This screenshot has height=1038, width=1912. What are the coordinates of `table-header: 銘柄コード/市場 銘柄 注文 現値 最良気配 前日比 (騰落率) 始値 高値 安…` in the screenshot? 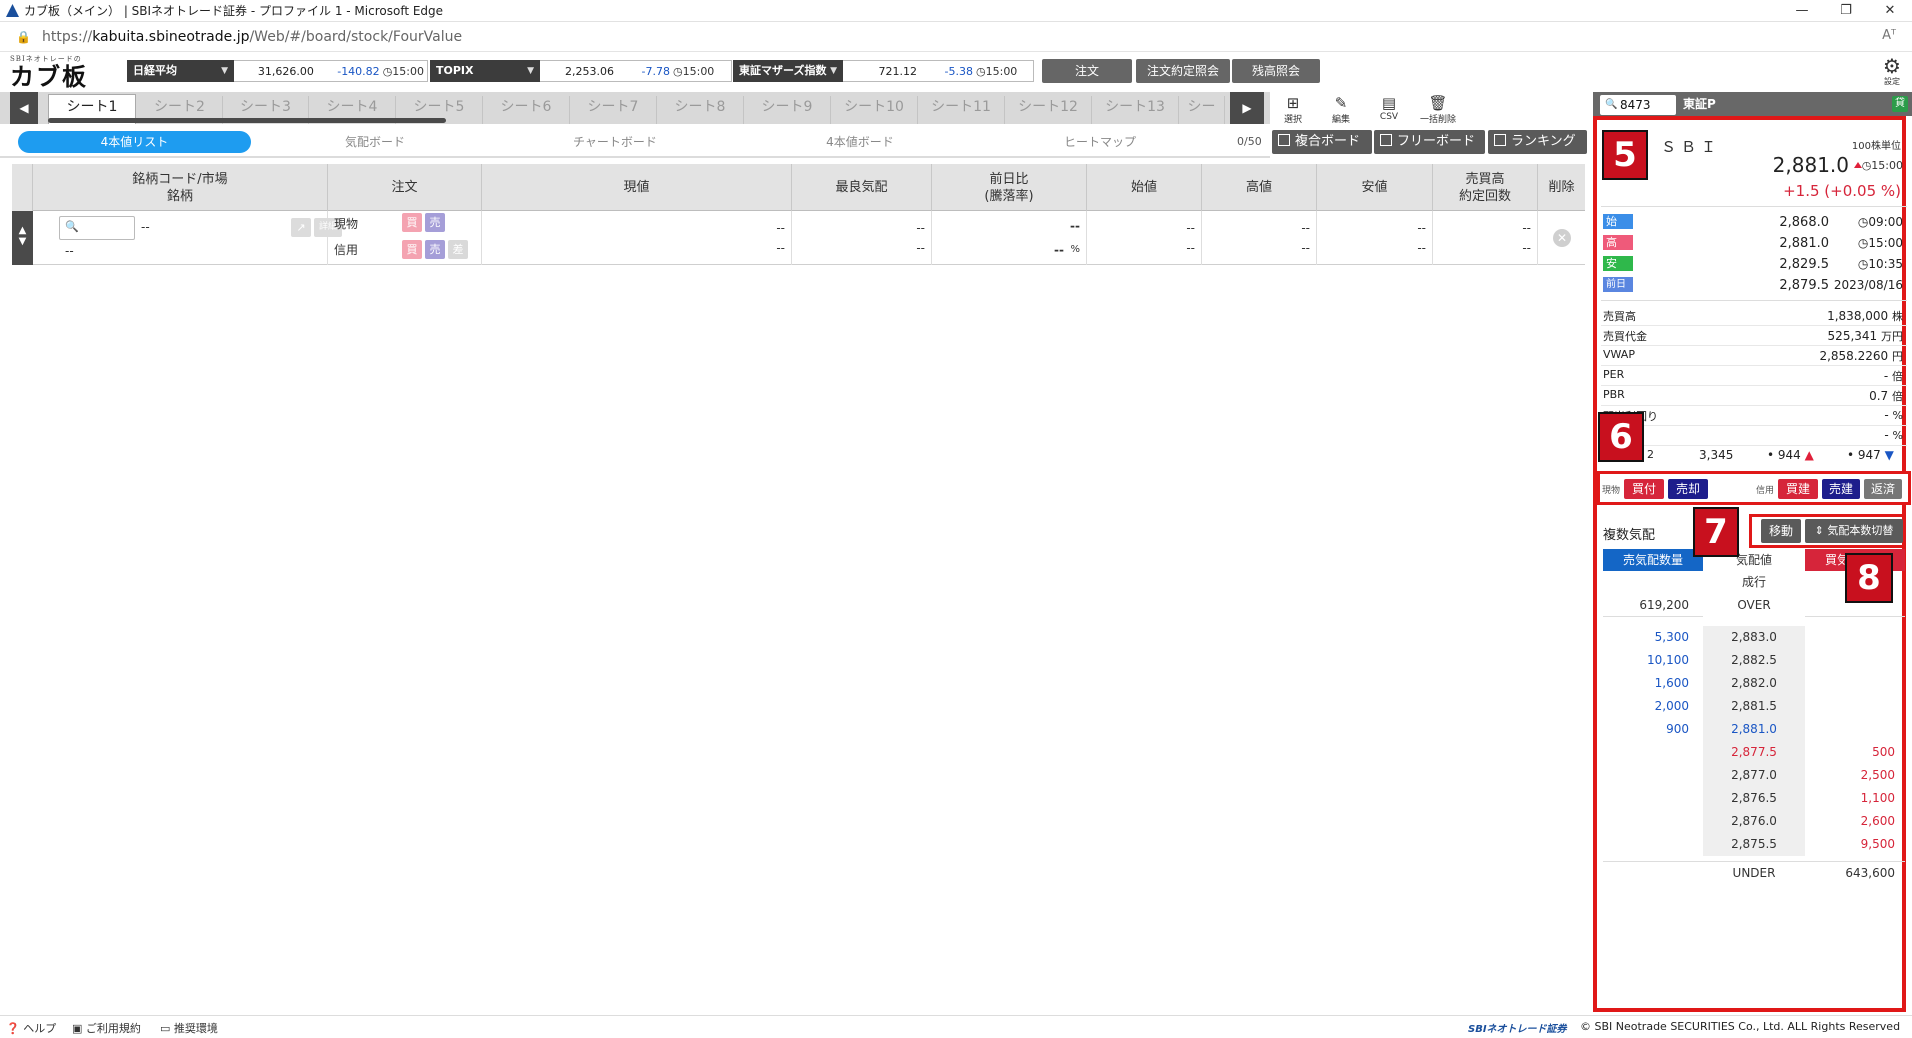 It's located at (798, 187).